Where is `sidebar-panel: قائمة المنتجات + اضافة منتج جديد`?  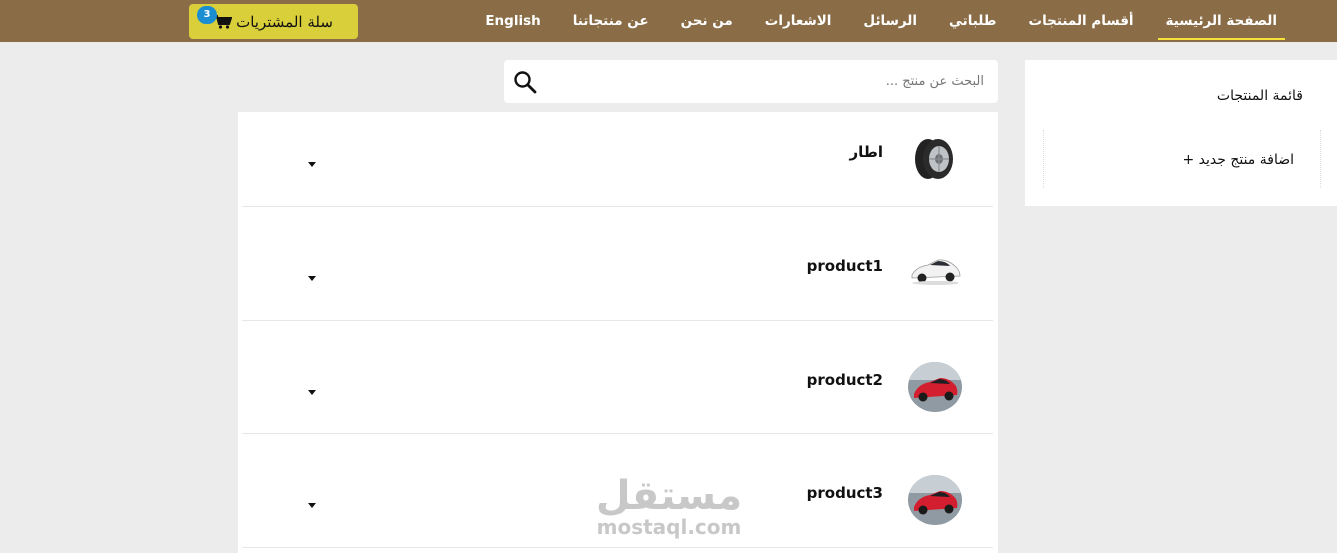
sidebar-panel: قائمة المنتجات + اضافة منتج جديد is located at coordinates (1181, 133).